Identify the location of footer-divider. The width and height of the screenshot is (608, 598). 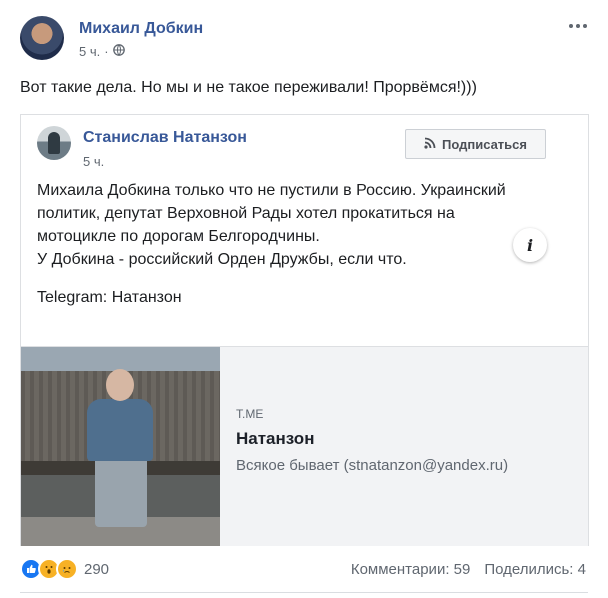
(304, 592).